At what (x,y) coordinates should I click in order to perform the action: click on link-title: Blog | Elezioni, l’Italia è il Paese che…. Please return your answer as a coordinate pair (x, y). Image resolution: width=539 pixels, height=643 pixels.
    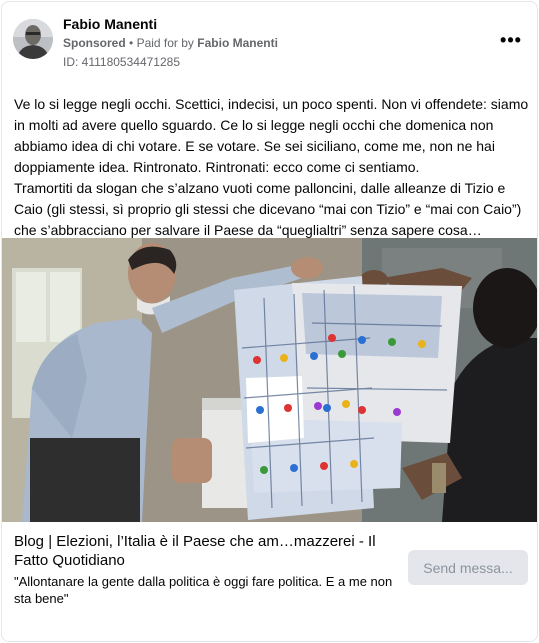
    Looking at the image, I should click on (206, 551).